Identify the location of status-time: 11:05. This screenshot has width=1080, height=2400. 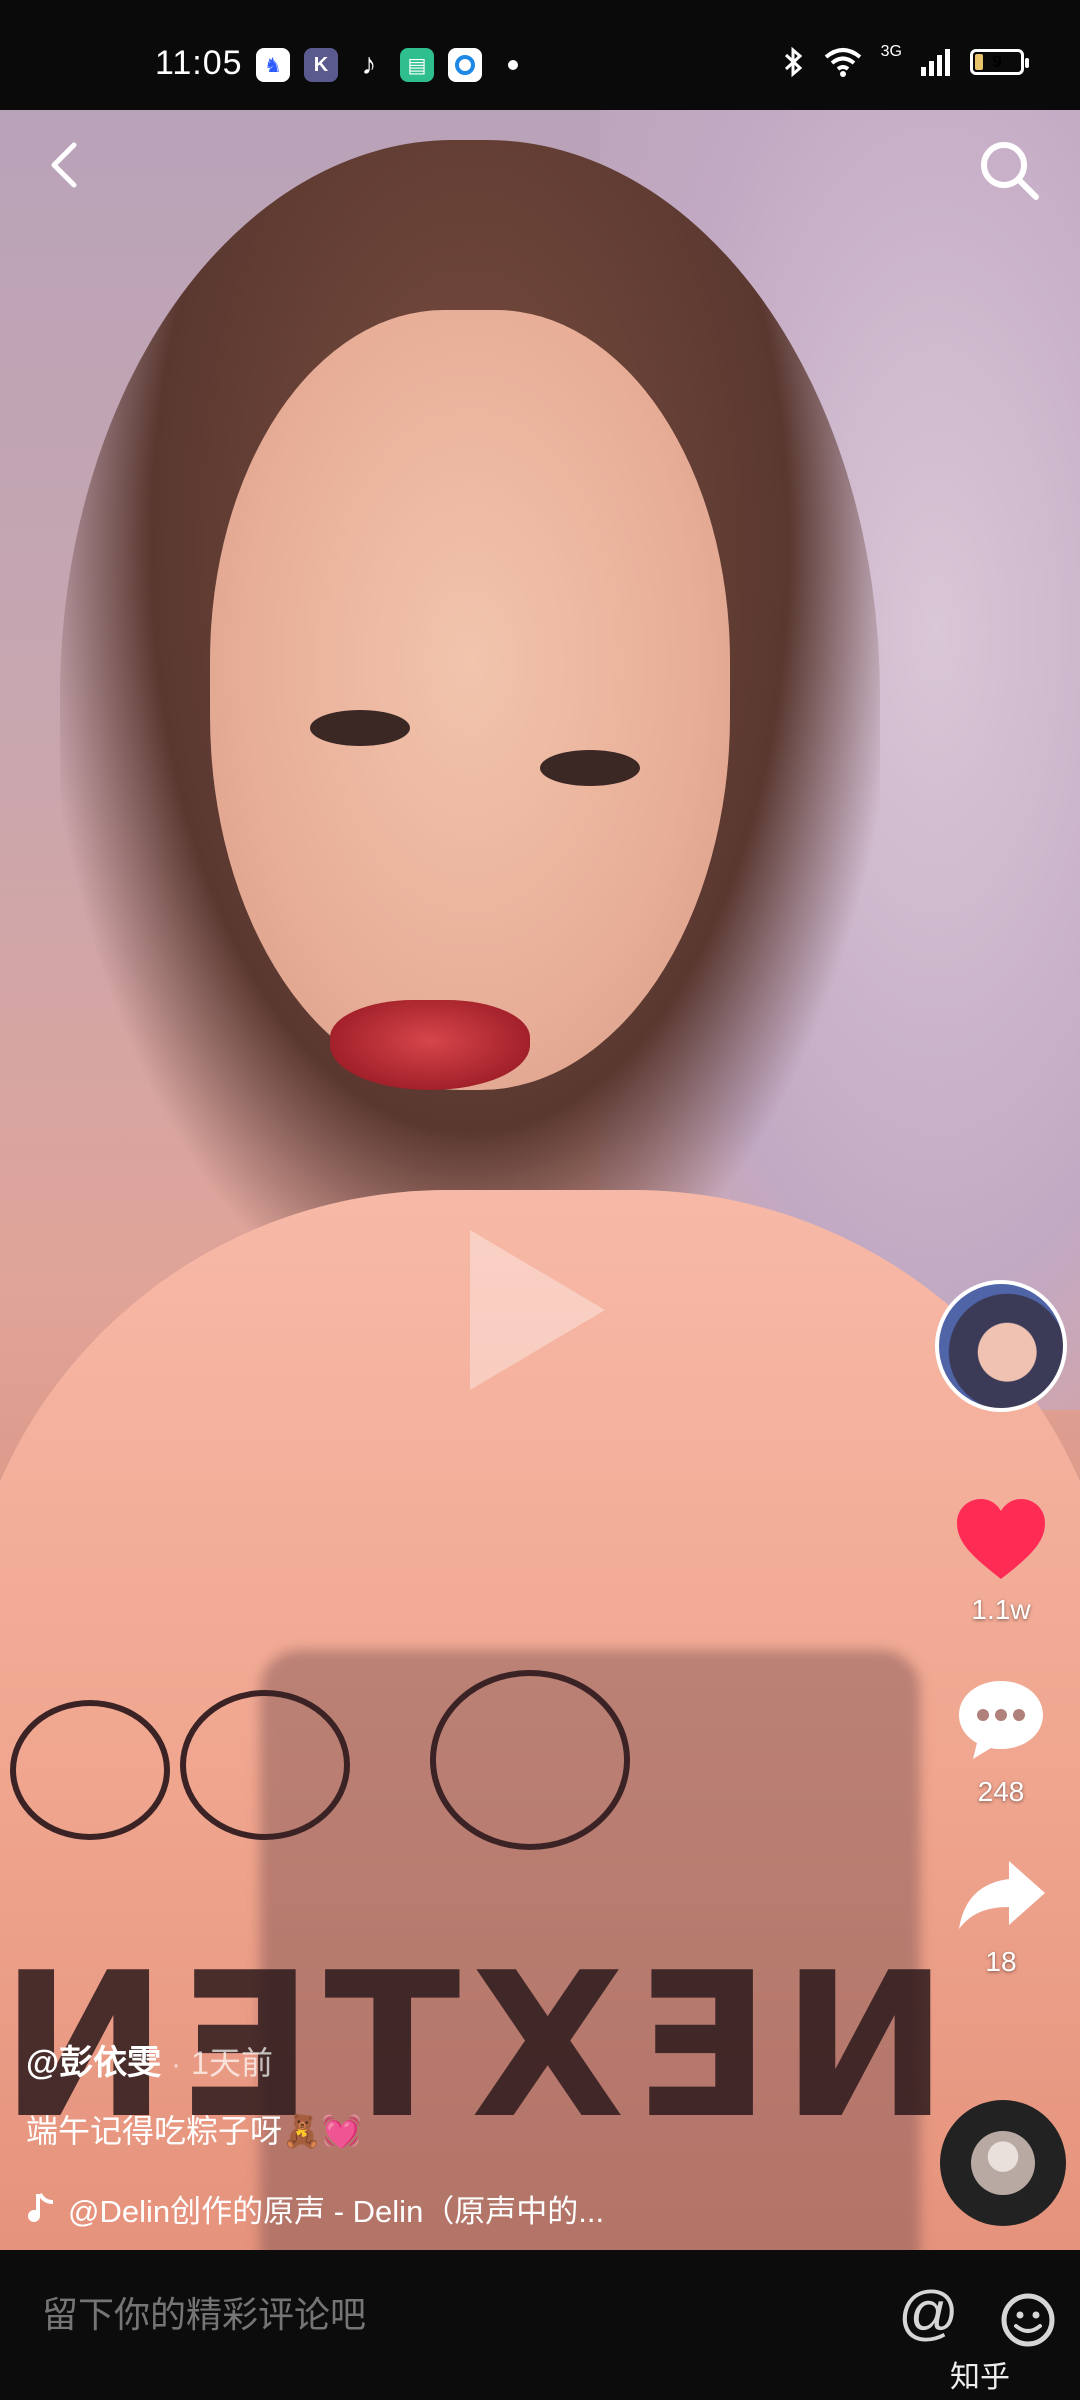
(199, 63).